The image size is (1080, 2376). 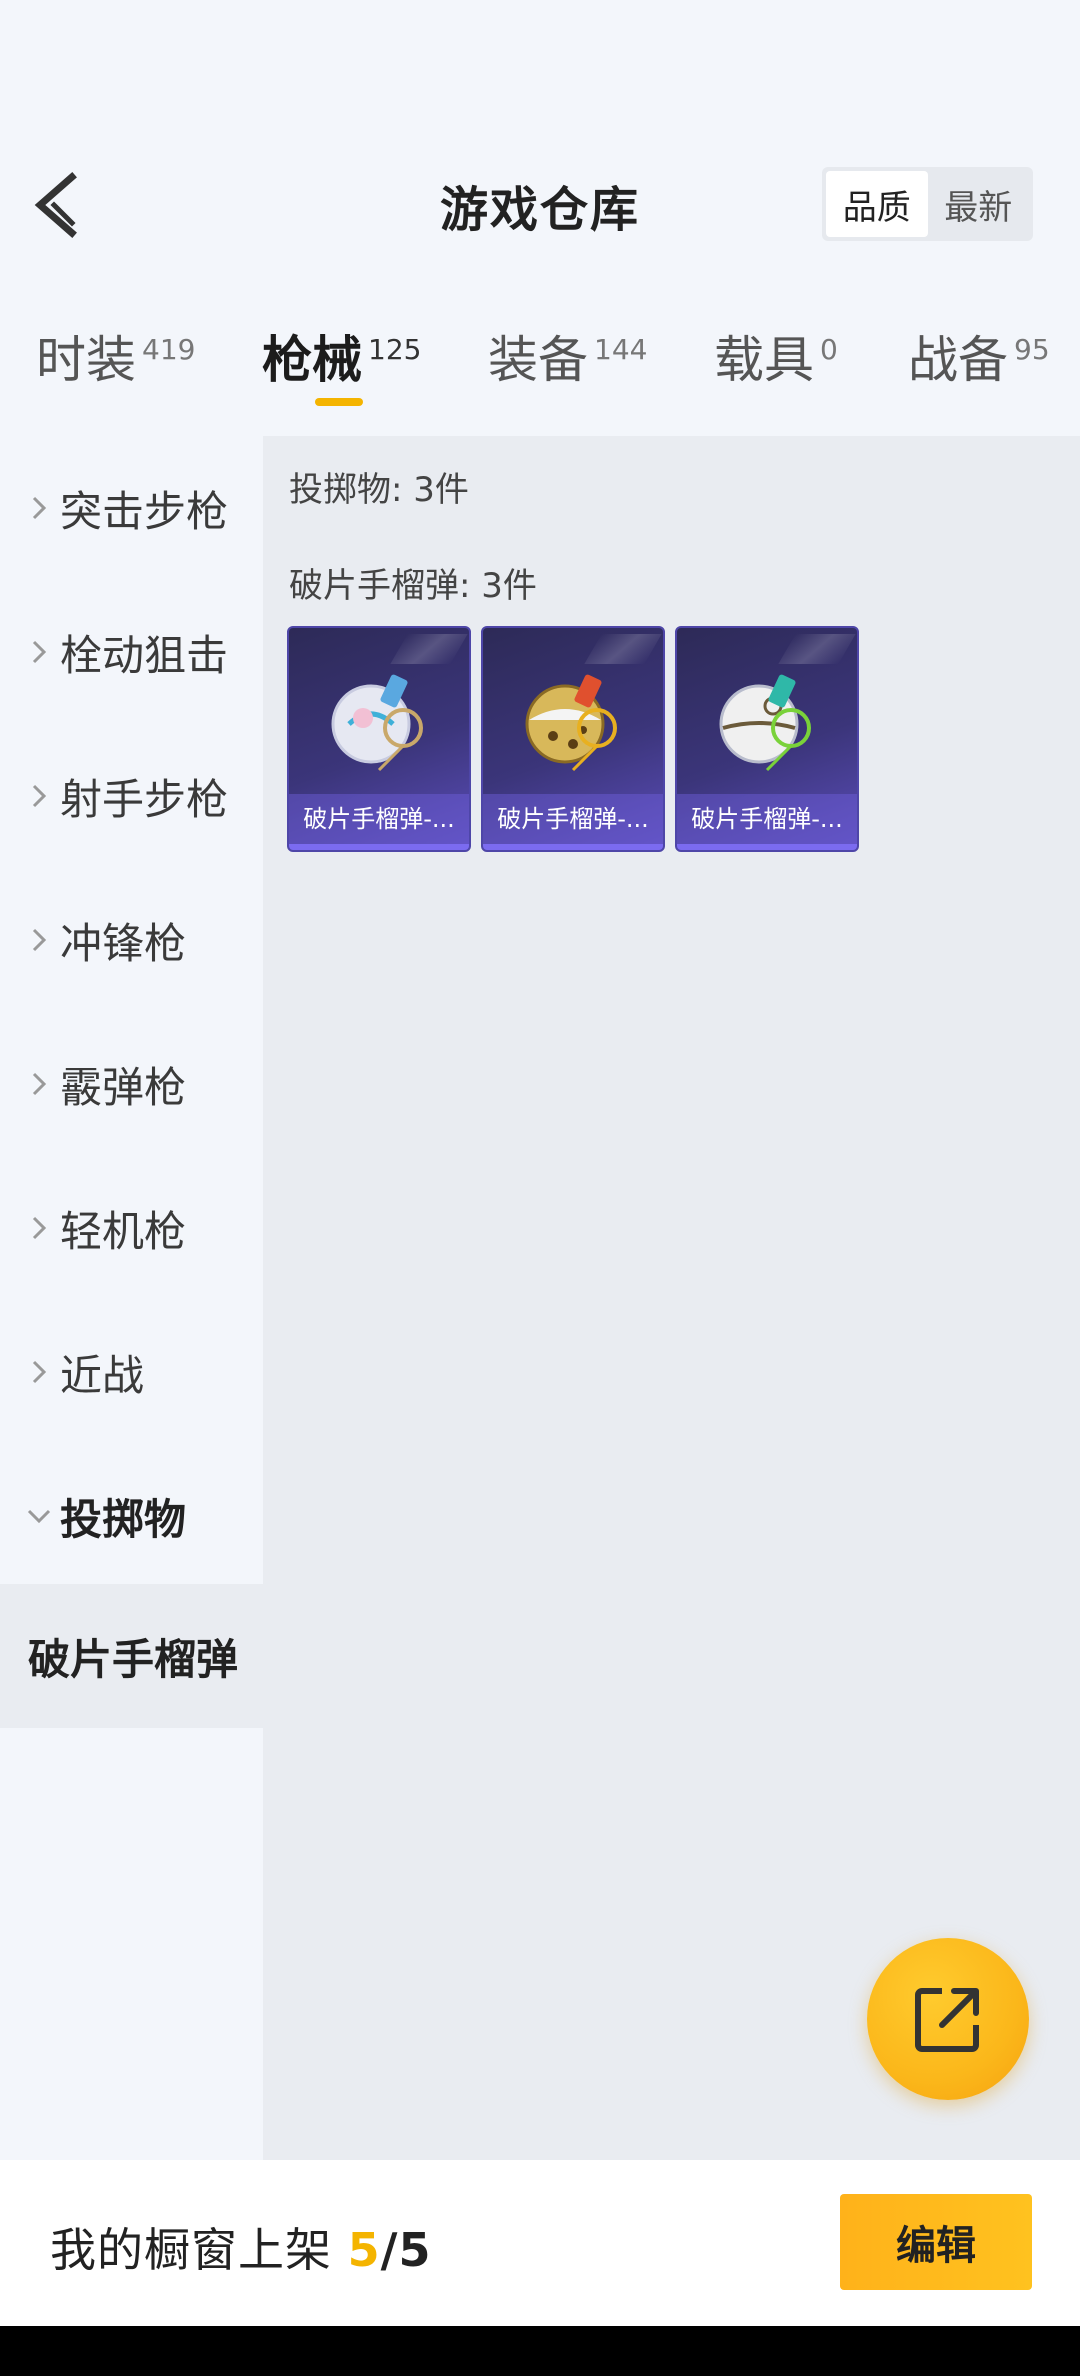 What do you see at coordinates (39, 1516) in the screenshot?
I see `chevron-down-icon` at bounding box center [39, 1516].